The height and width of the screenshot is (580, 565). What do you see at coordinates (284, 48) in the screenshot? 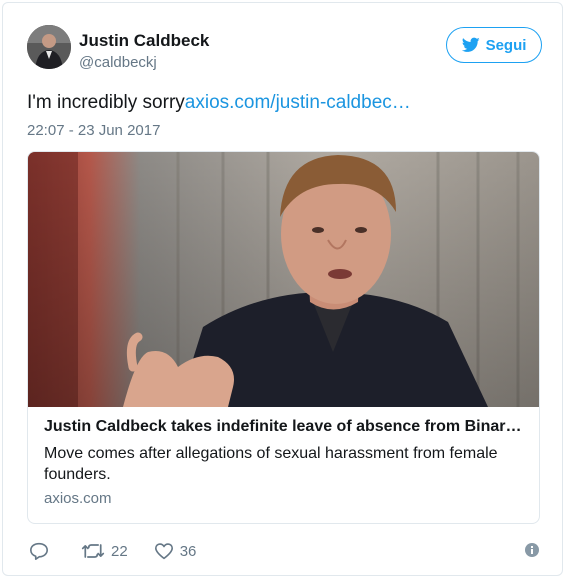
I see `tweet-header: Justin Caldbeck @caldbeckj Segui` at bounding box center [284, 48].